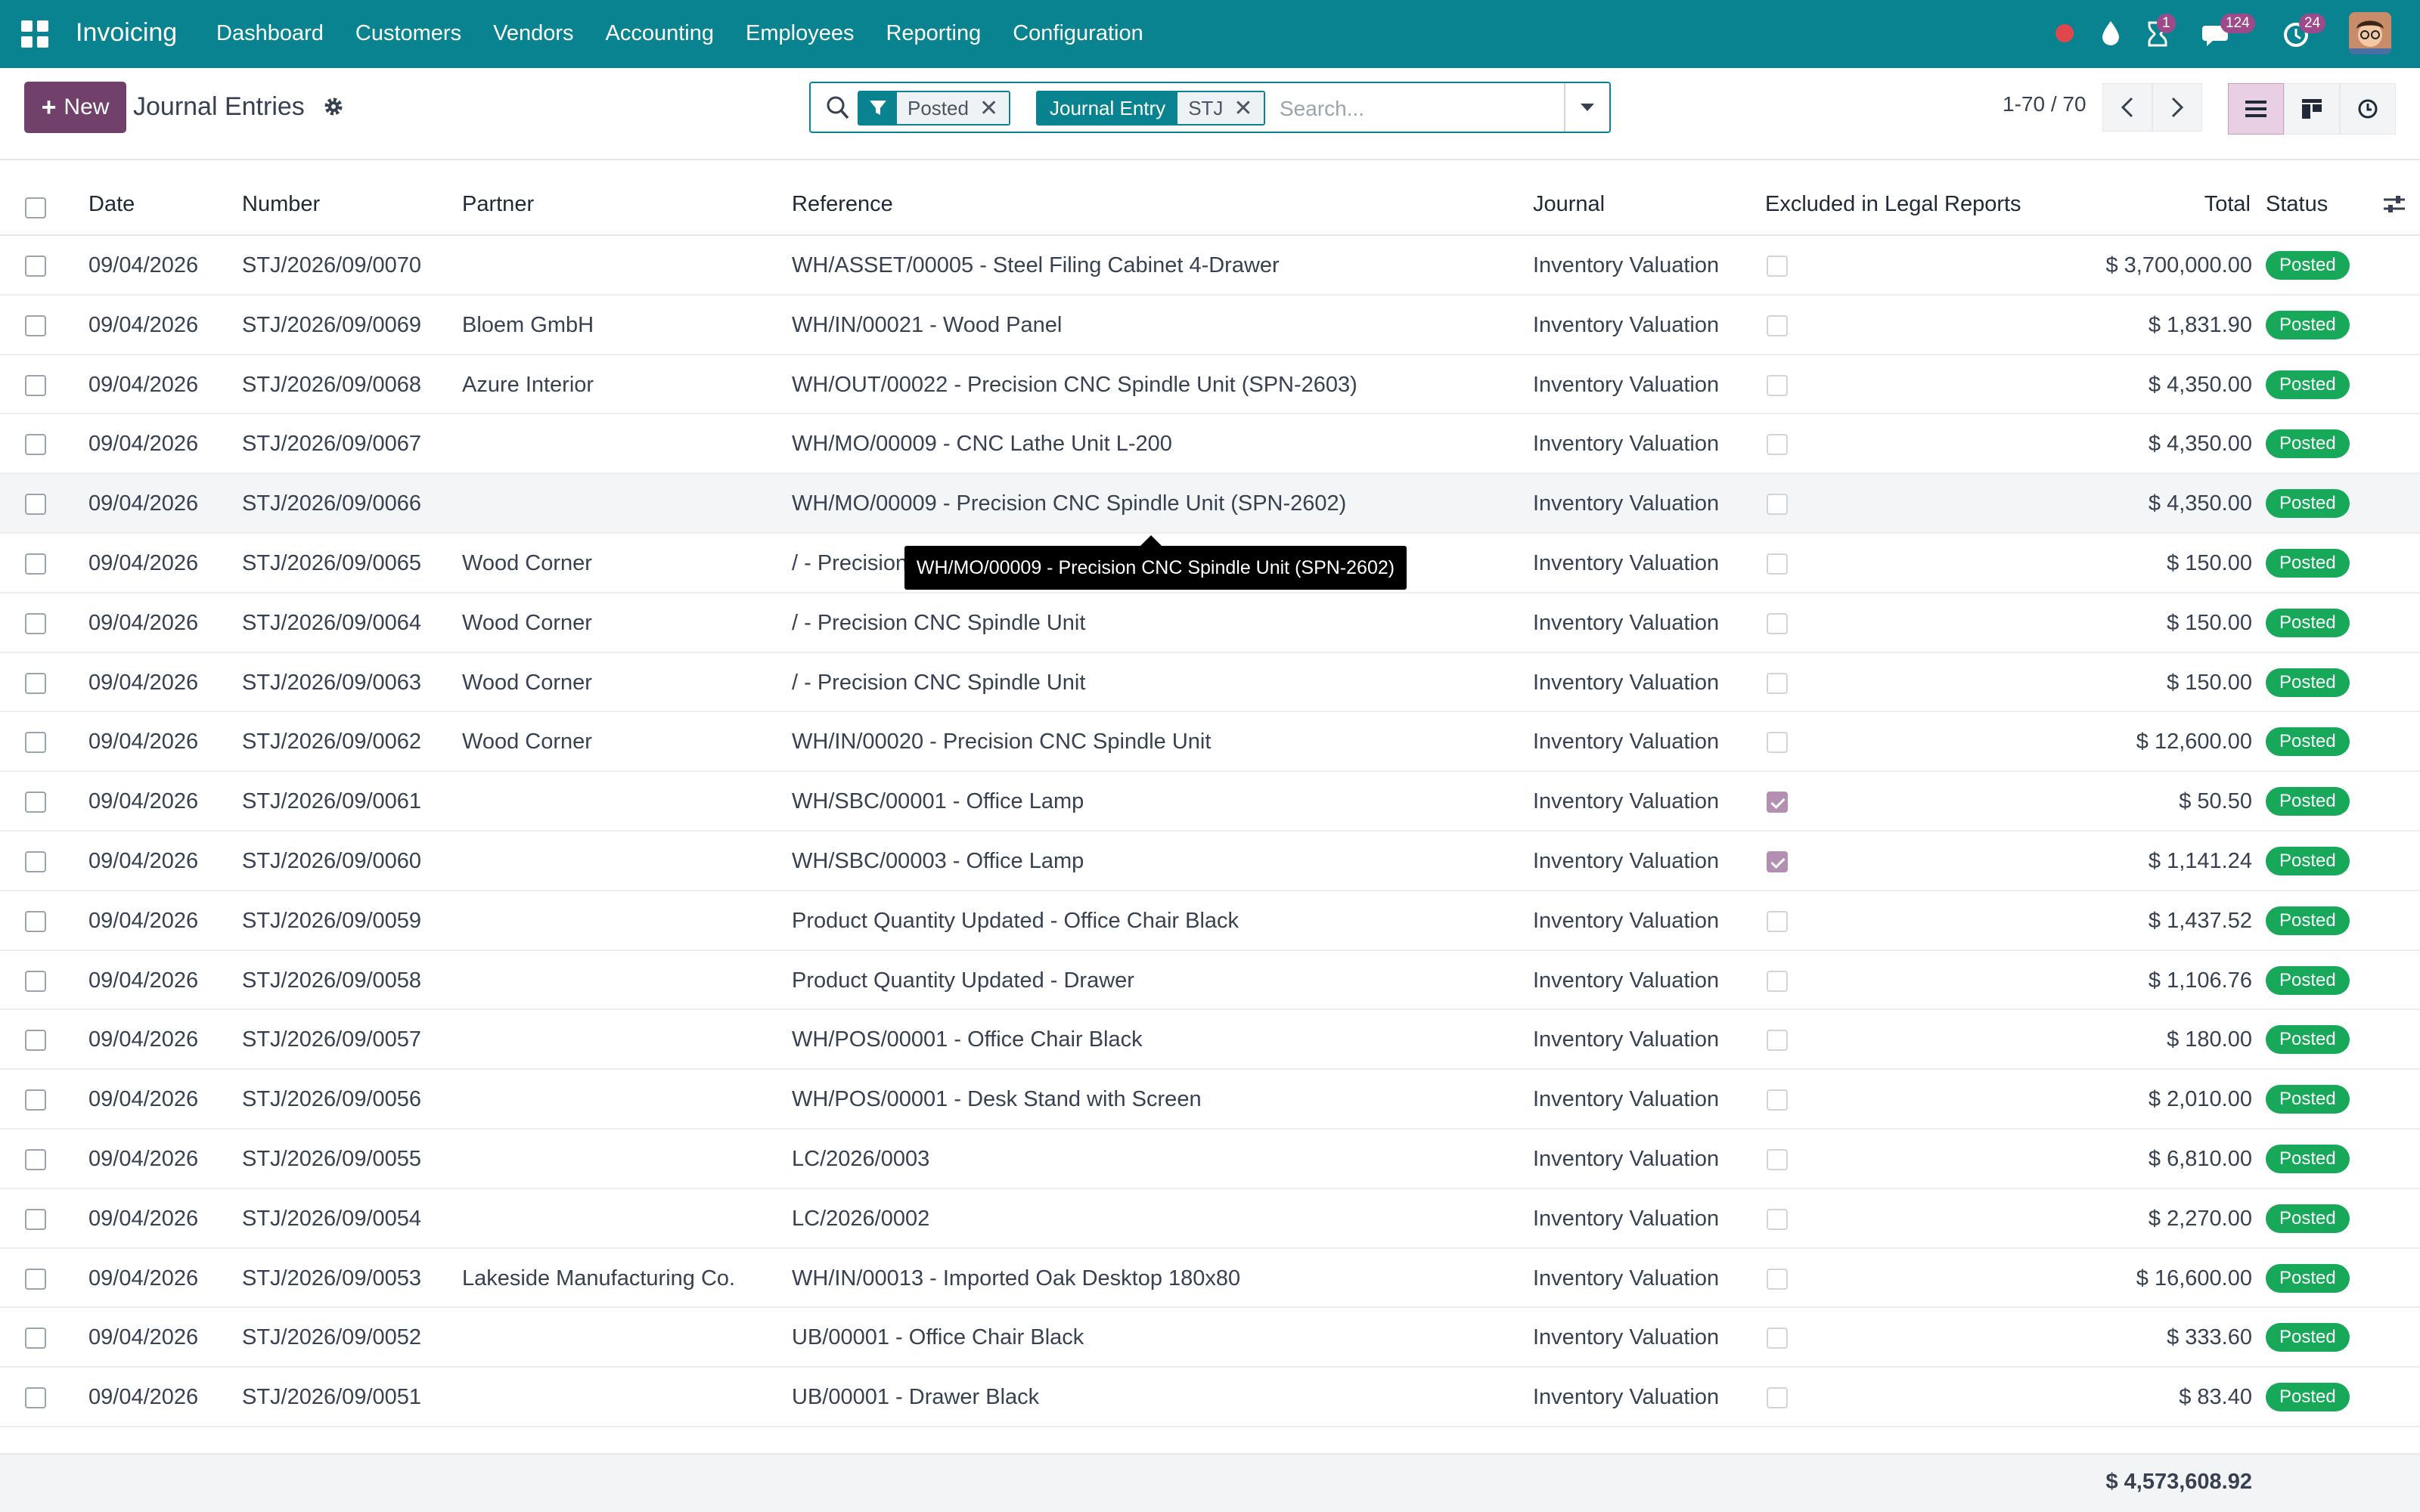 The height and width of the screenshot is (1512, 2420). What do you see at coordinates (2110, 34) in the screenshot?
I see `drop-icon` at bounding box center [2110, 34].